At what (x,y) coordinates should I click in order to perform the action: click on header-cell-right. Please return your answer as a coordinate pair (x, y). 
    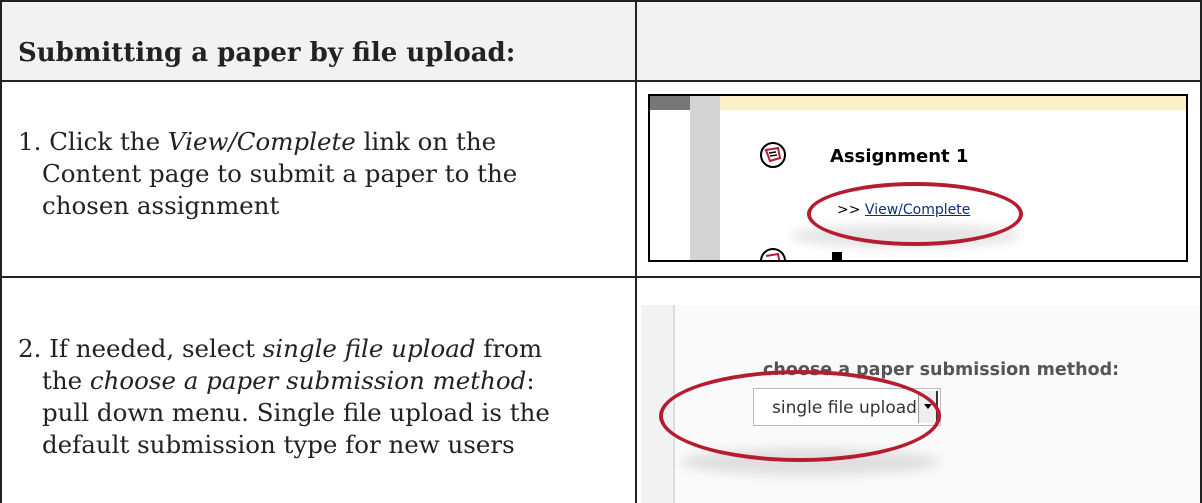
    Looking at the image, I should click on (919, 40).